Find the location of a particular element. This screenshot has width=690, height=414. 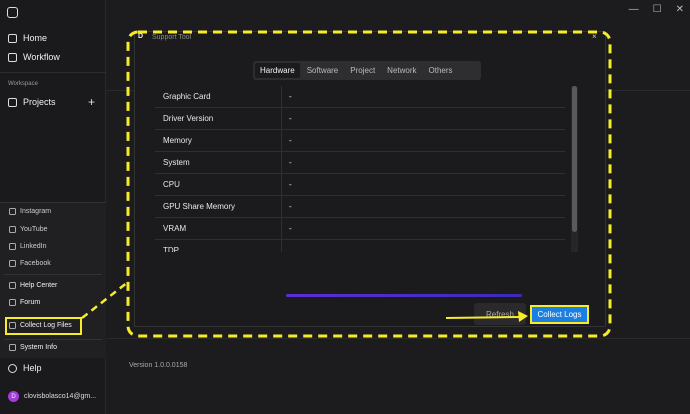

instagram-icon is located at coordinates (12, 211).